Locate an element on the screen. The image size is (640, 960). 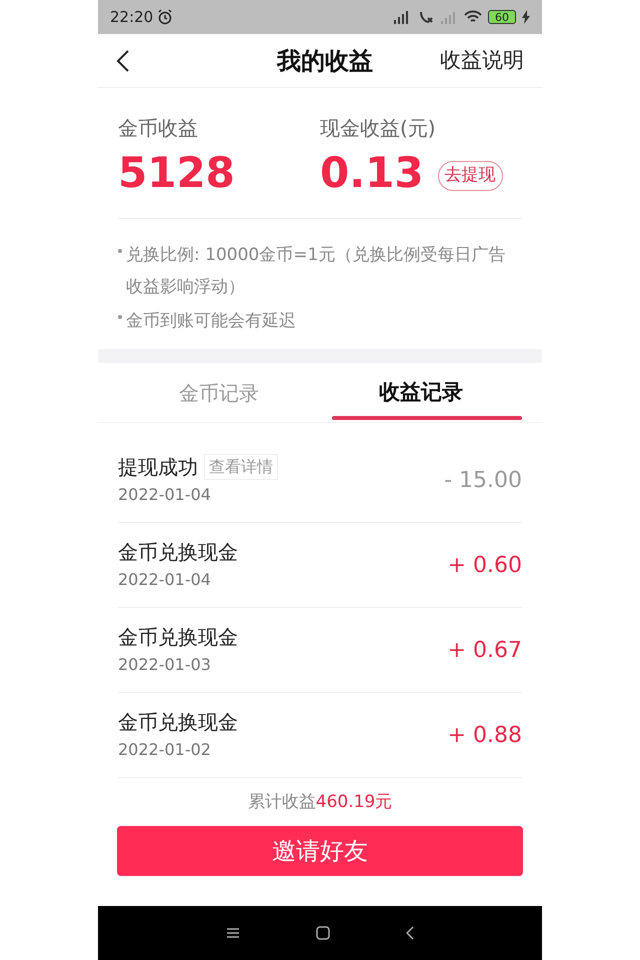
record-amount: - 15.00 is located at coordinates (483, 480).